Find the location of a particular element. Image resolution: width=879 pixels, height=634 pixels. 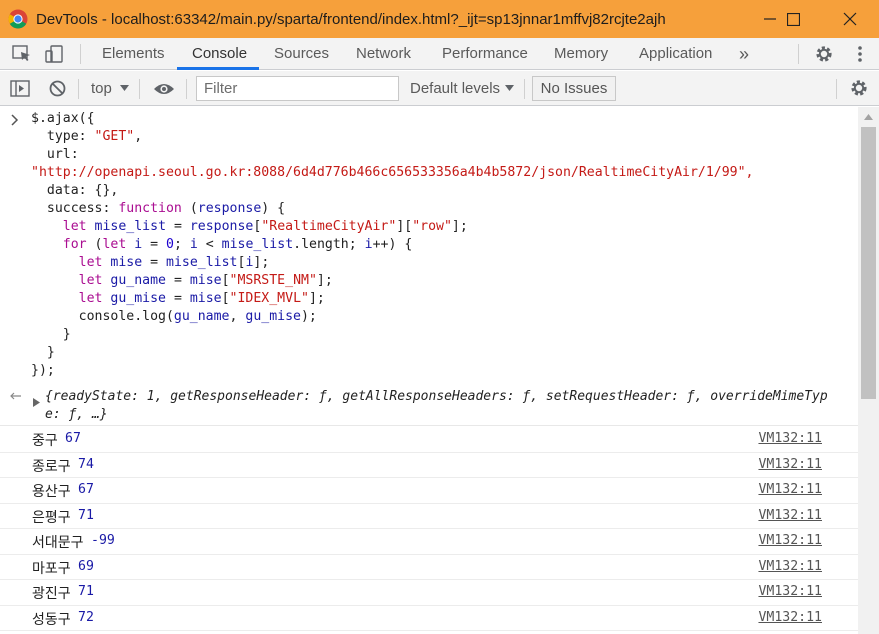

log-entry: 마포구 69 VM132:11 is located at coordinates (429, 567).